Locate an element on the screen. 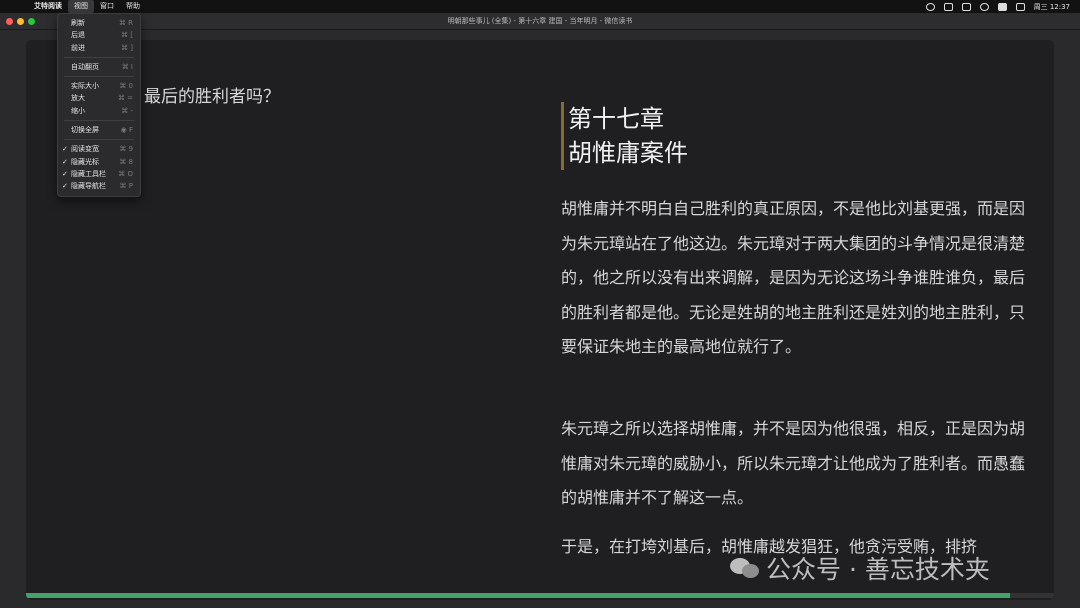 The width and height of the screenshot is (1080, 608). view-menu-item: 前进 ⌘ ] is located at coordinates (99, 48).